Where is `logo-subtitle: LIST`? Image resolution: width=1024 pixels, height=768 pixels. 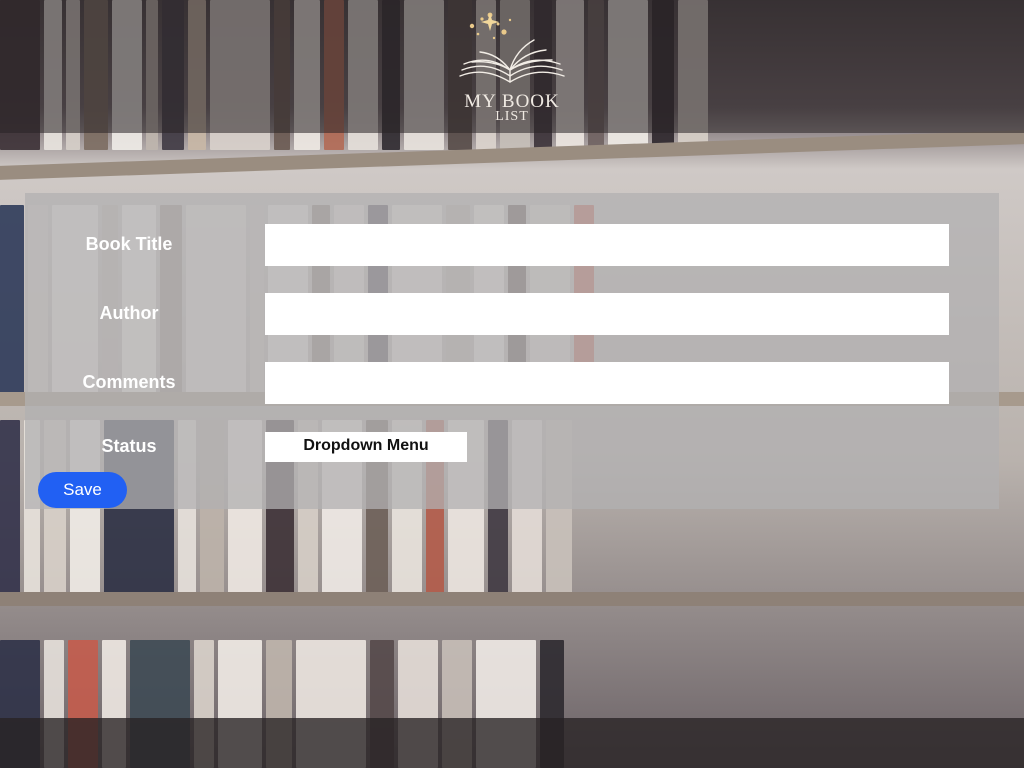
logo-subtitle: LIST is located at coordinates (512, 116).